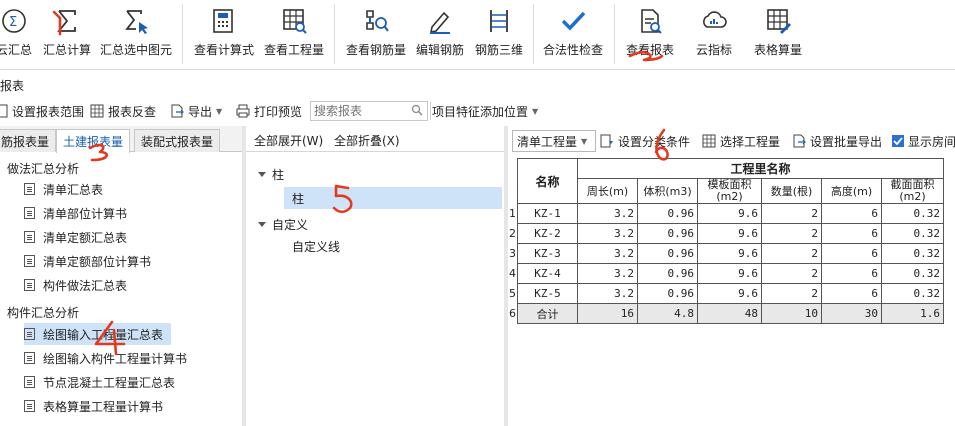 Image resolution: width=955 pixels, height=426 pixels. Describe the element at coordinates (177, 140) in the screenshot. I see `tab-prefab-report: 装配式报表量` at that location.